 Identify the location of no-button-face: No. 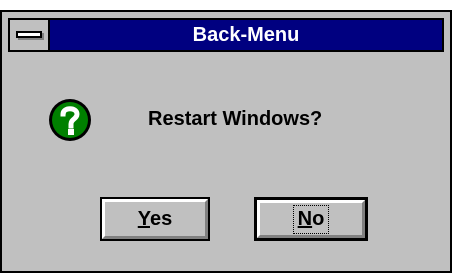
(311, 219).